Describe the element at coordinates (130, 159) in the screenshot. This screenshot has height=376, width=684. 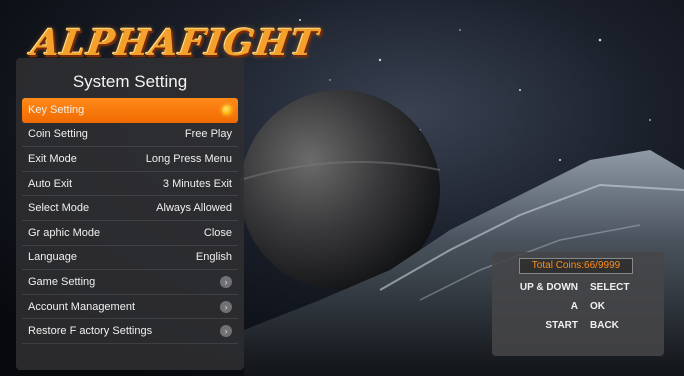
I see `menu-item-exit-mode: Exit Mode Long Press Menu` at that location.